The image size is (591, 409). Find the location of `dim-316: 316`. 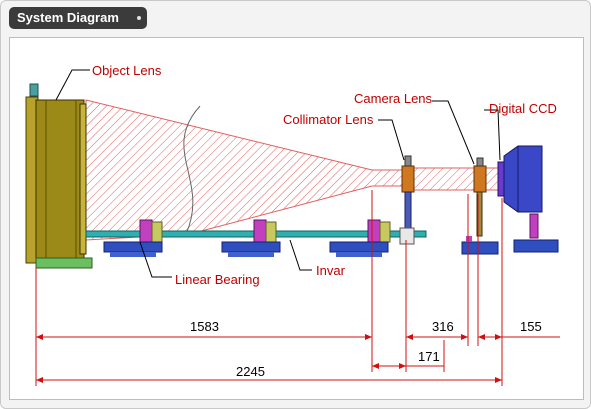

dim-316: 316 is located at coordinates (443, 326).